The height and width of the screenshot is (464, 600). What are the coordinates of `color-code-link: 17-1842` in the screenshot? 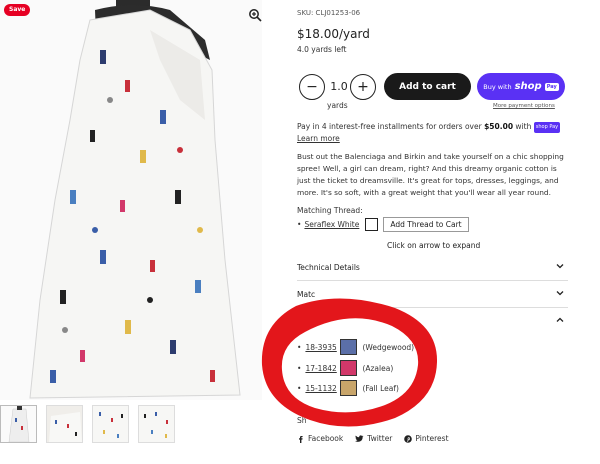 It's located at (321, 368).